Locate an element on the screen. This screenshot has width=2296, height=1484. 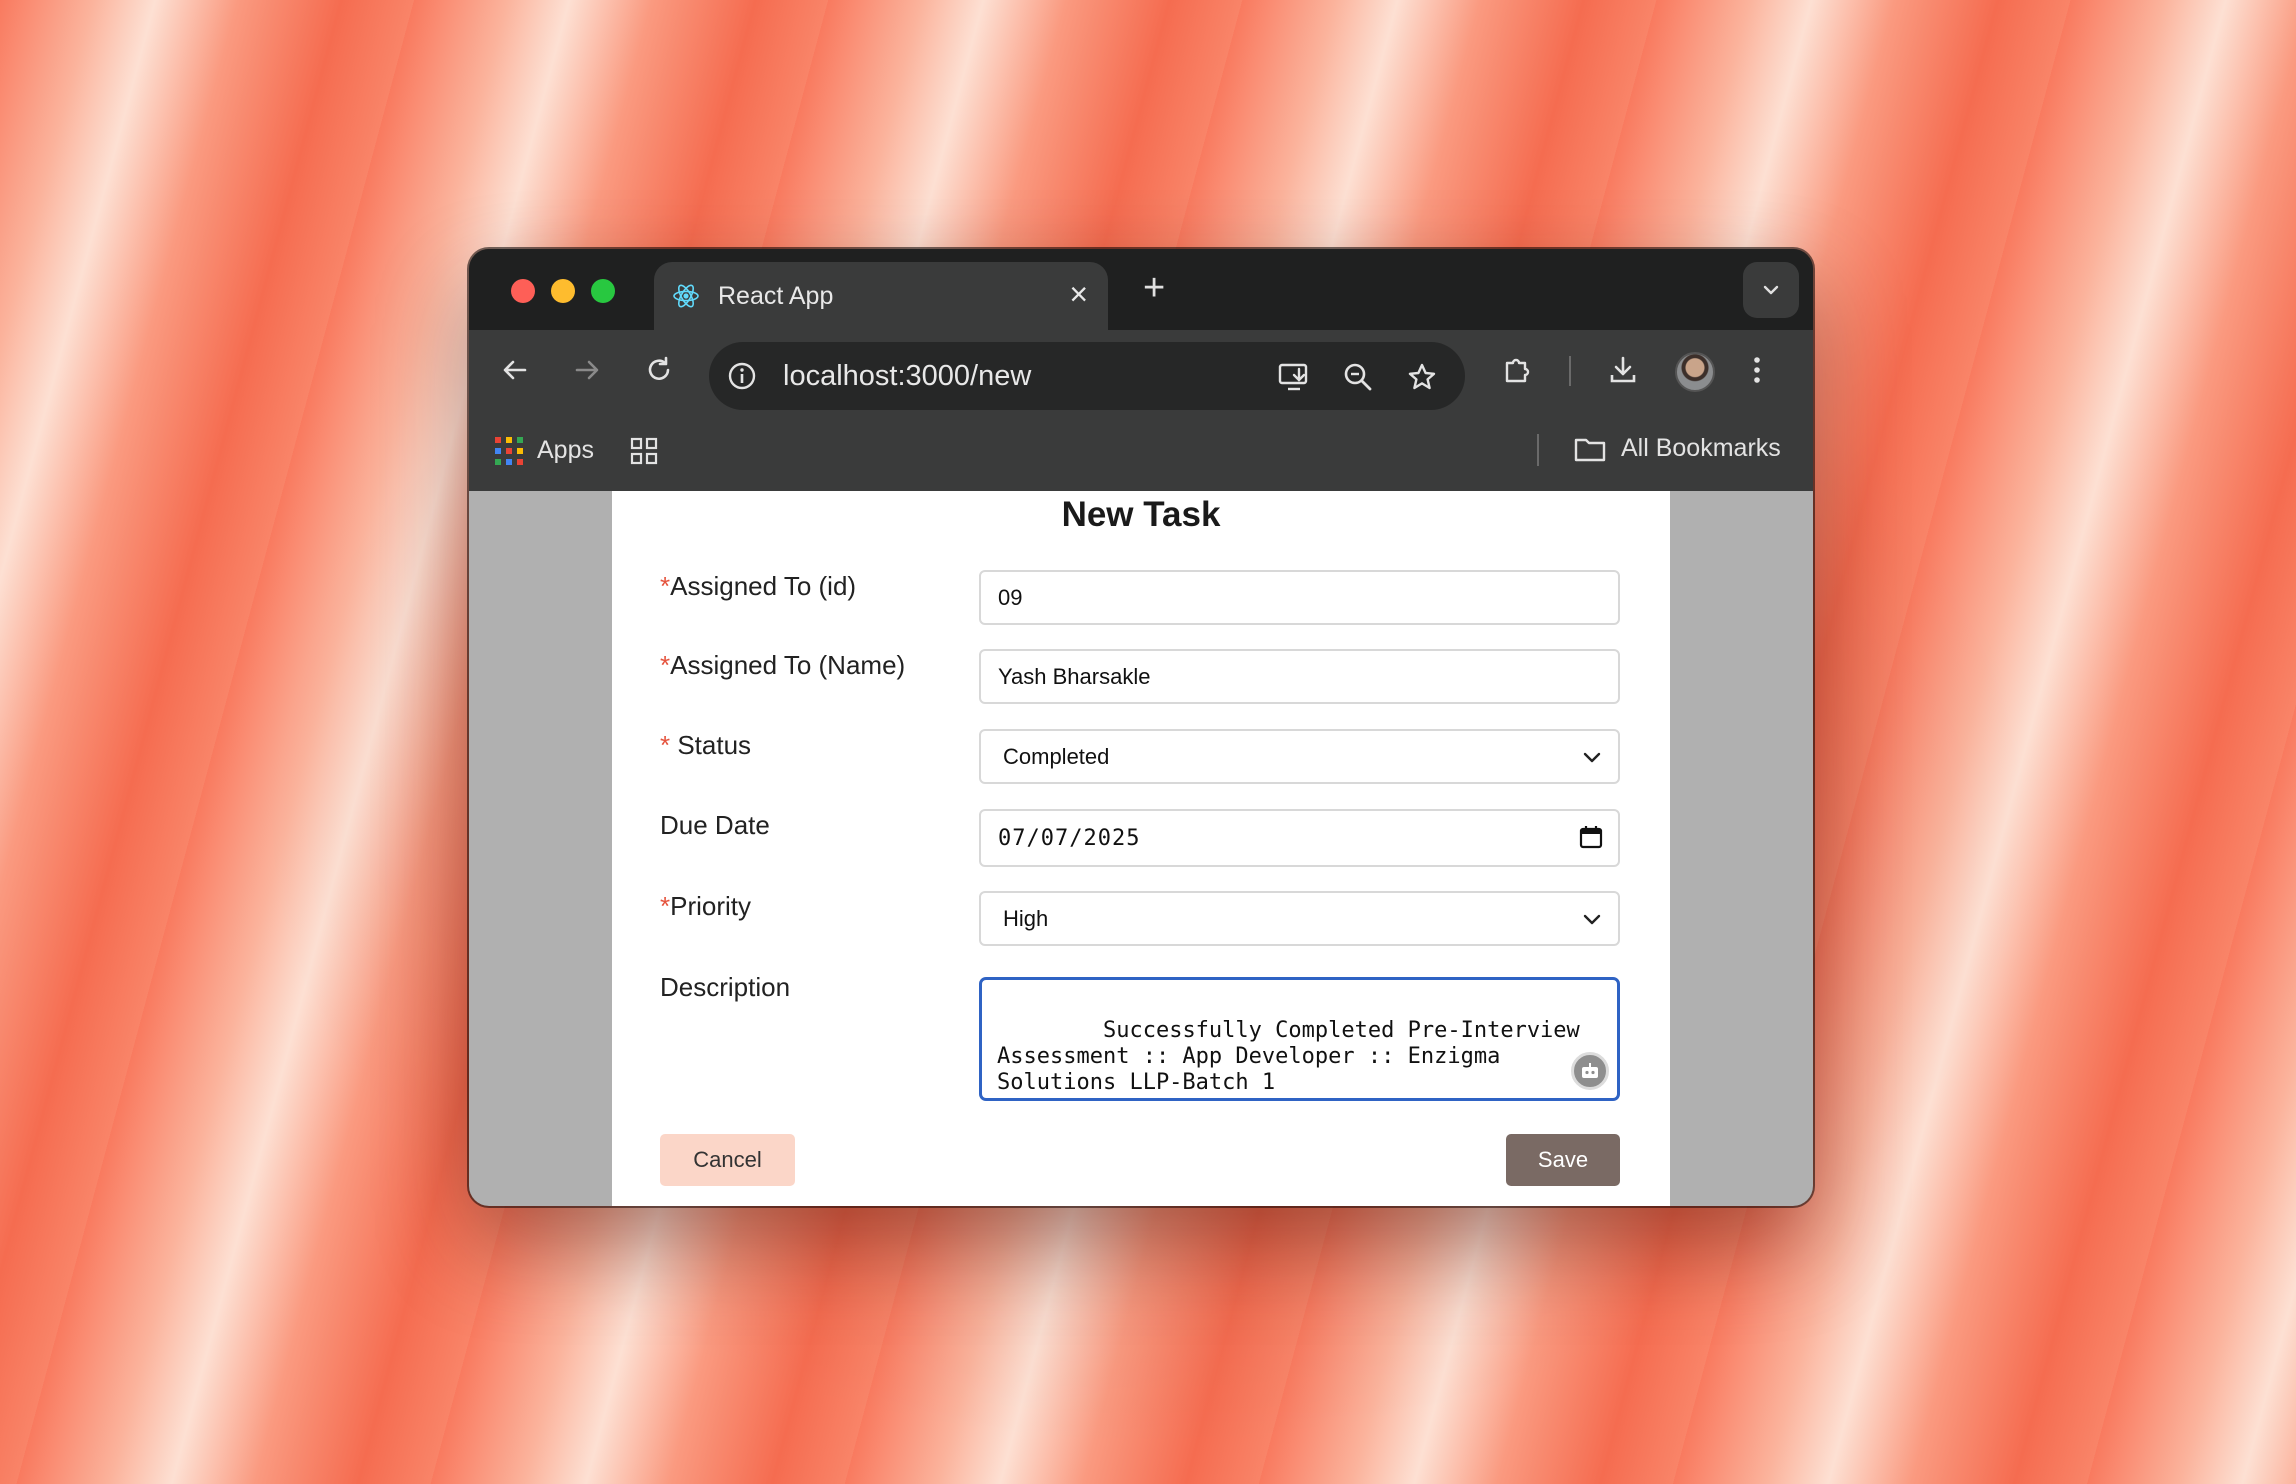
tab-search-button is located at coordinates (1771, 290).